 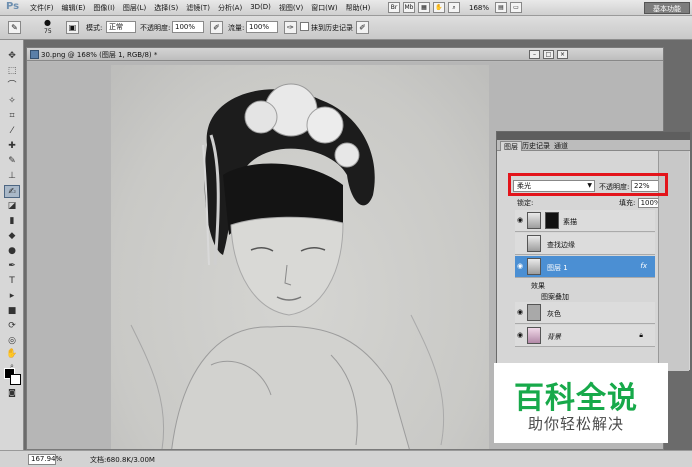 What do you see at coordinates (12, 341) in the screenshot?
I see `3d-orbit-tool-icon: ◎` at bounding box center [12, 341].